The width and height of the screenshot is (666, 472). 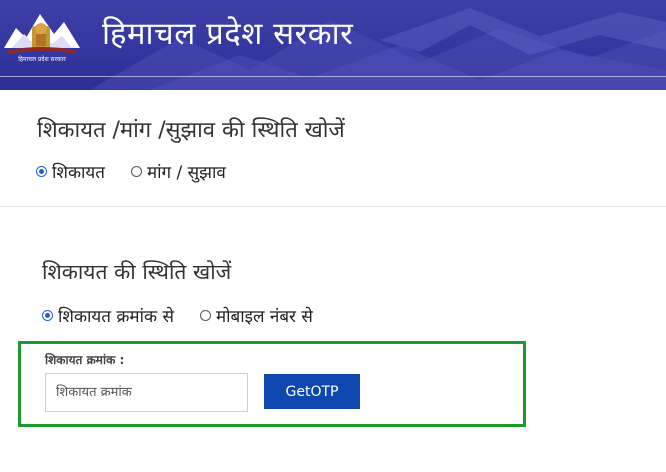 What do you see at coordinates (116, 317) in the screenshot?
I see `radio-label-by-complaint-number: शिकायत क्रमांक से` at bounding box center [116, 317].